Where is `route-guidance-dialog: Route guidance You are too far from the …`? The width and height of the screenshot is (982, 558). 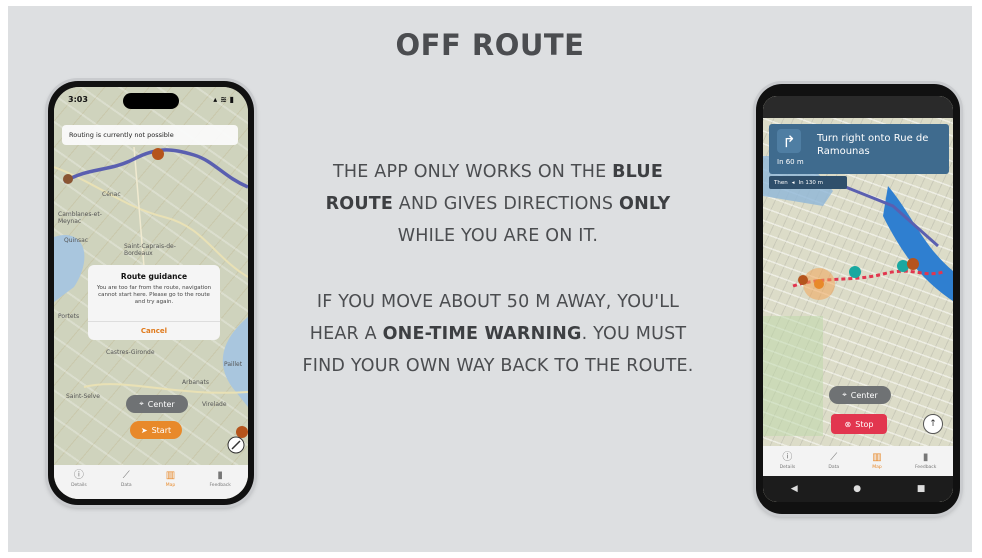
route-guidance-dialog: Route guidance You are too far from the … is located at coordinates (154, 302).